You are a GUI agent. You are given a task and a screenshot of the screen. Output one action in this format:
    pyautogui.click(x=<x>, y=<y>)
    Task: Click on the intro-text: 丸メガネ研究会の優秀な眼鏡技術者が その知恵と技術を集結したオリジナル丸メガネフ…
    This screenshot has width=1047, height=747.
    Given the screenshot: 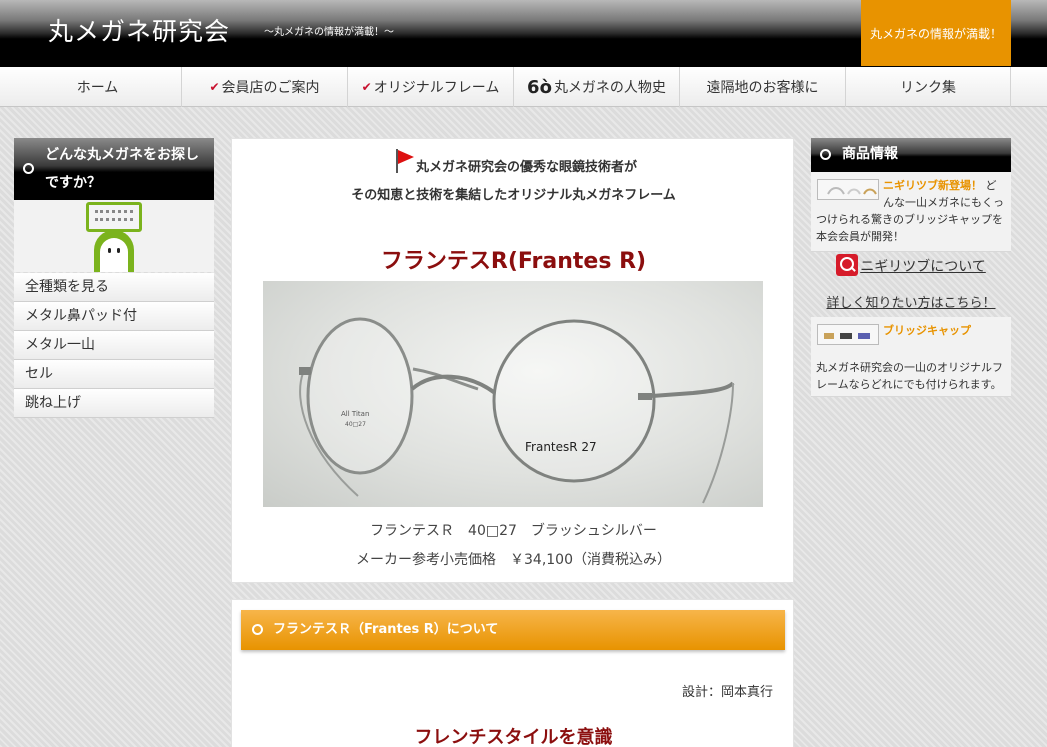 What is the action you would take?
    pyautogui.click(x=513, y=179)
    